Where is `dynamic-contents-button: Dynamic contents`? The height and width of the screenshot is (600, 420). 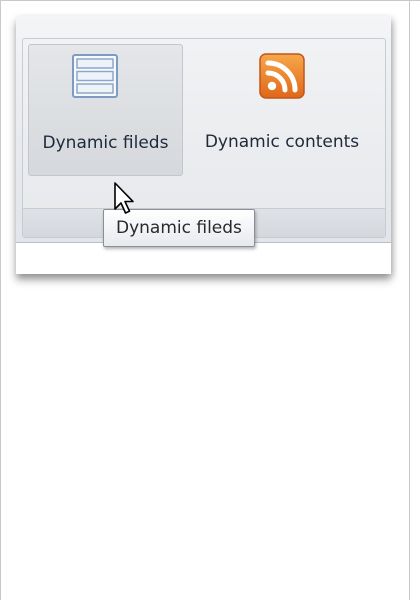 dynamic-contents-button: Dynamic contents is located at coordinates (282, 110).